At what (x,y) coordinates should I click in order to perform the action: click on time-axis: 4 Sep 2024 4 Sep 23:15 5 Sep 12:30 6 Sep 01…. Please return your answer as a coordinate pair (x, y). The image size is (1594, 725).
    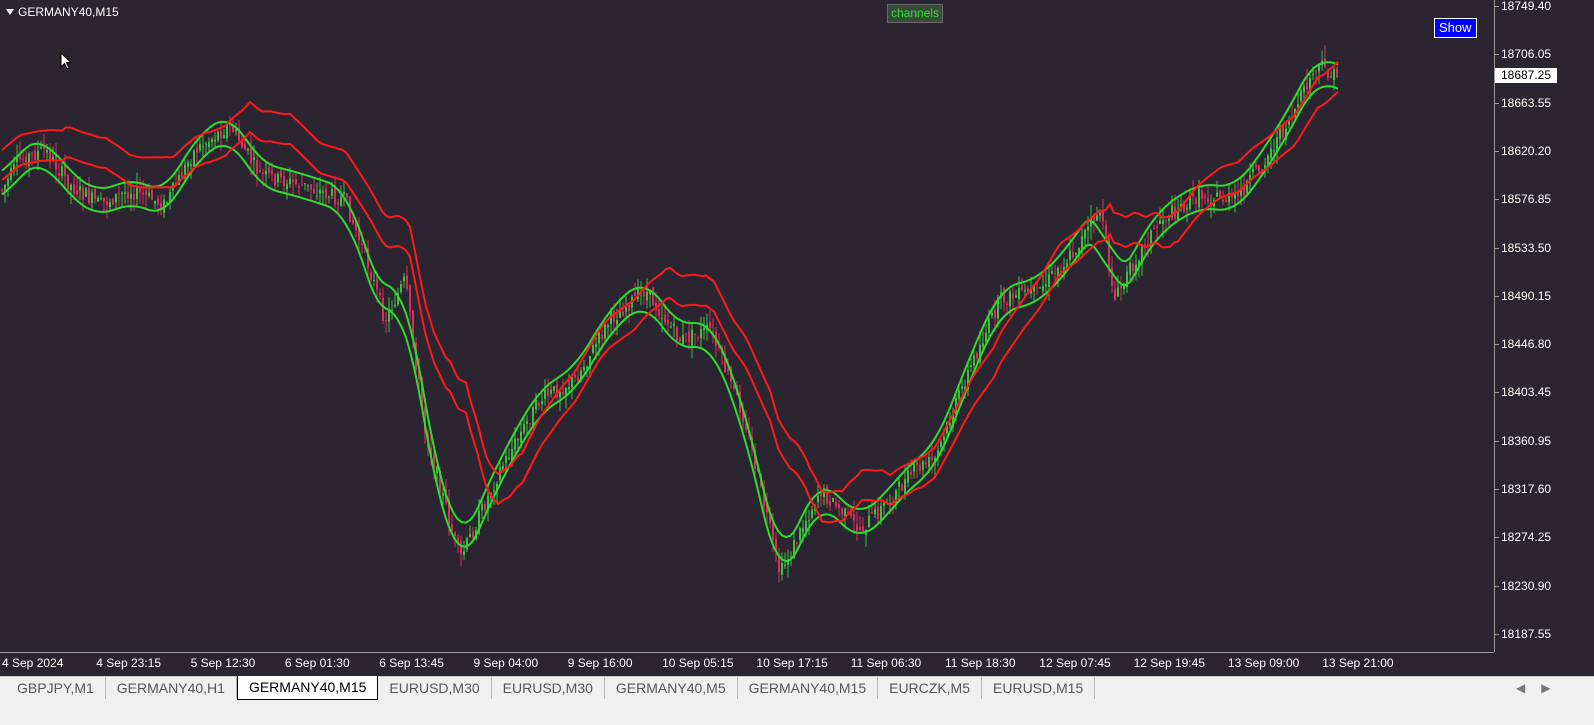
    Looking at the image, I should click on (747, 664).